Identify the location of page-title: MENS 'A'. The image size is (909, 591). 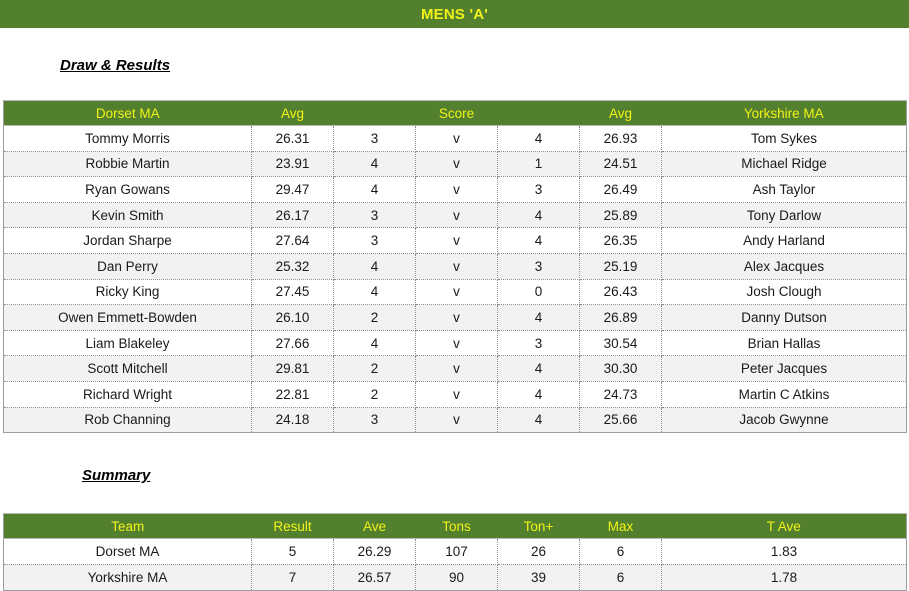
(454, 14).